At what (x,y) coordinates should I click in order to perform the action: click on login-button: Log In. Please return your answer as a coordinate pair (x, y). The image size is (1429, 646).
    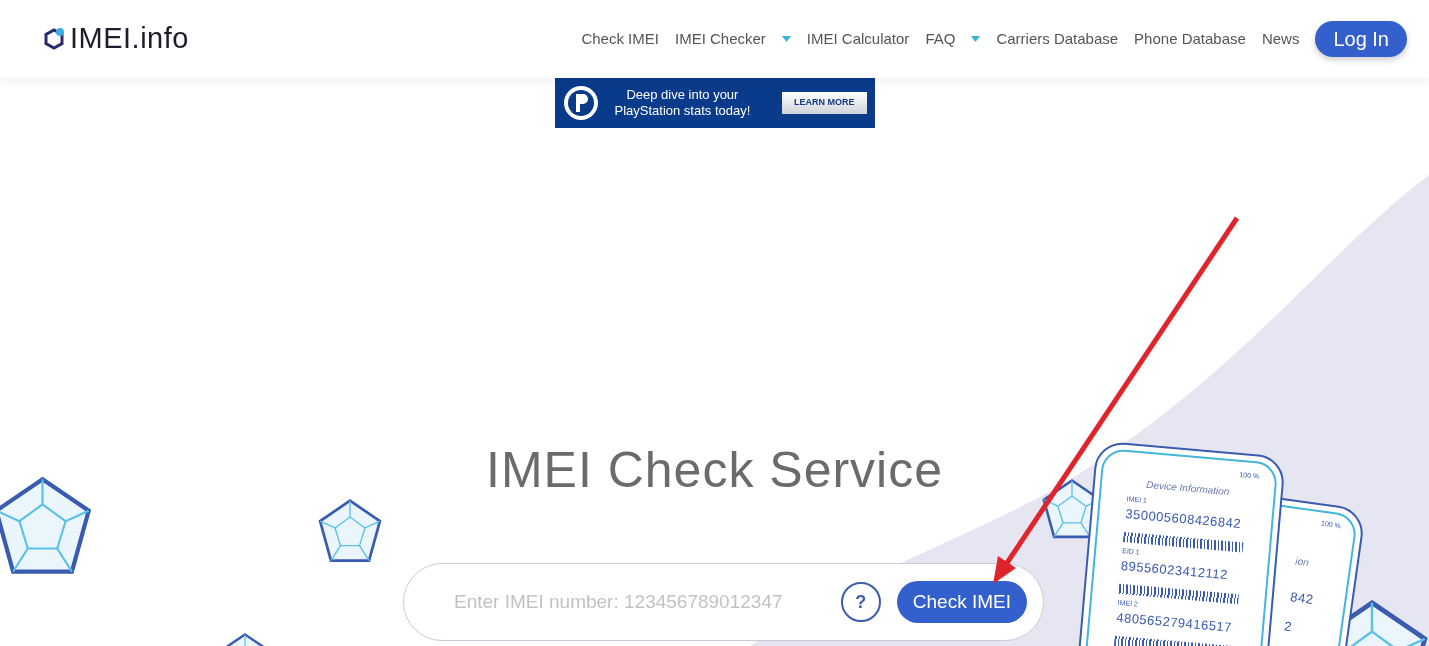
    Looking at the image, I should click on (1361, 39).